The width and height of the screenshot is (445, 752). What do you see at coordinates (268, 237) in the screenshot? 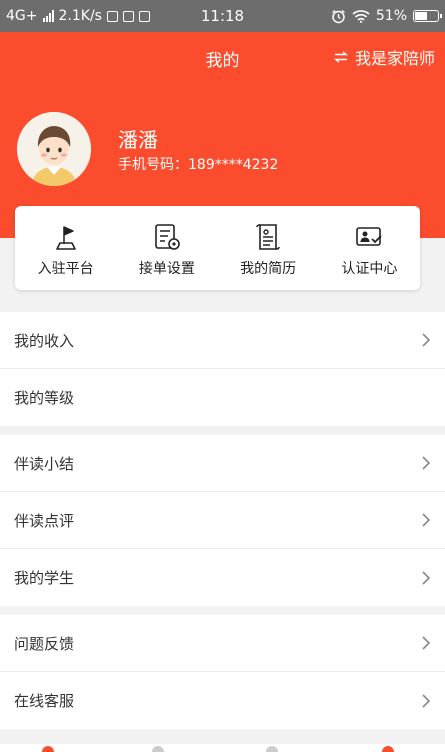
I see `resume-icon` at bounding box center [268, 237].